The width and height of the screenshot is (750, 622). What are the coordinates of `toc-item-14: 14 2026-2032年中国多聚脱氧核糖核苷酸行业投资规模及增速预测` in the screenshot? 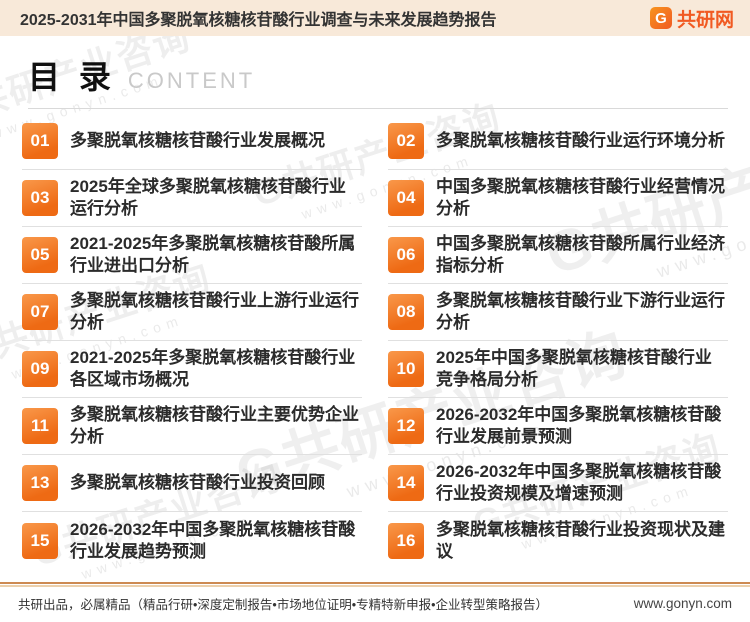 It's located at (558, 483).